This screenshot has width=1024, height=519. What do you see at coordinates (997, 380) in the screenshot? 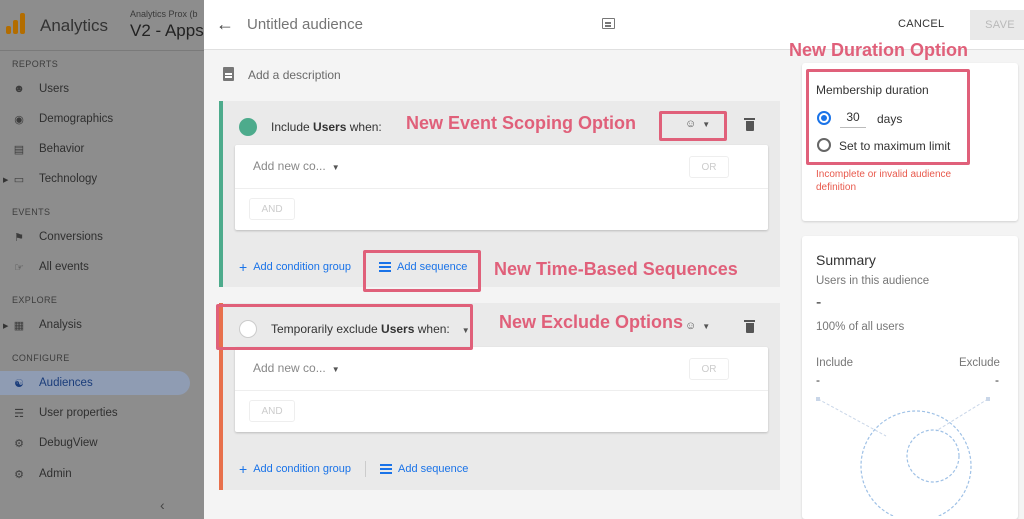
I see `exclude-value: -` at bounding box center [997, 380].